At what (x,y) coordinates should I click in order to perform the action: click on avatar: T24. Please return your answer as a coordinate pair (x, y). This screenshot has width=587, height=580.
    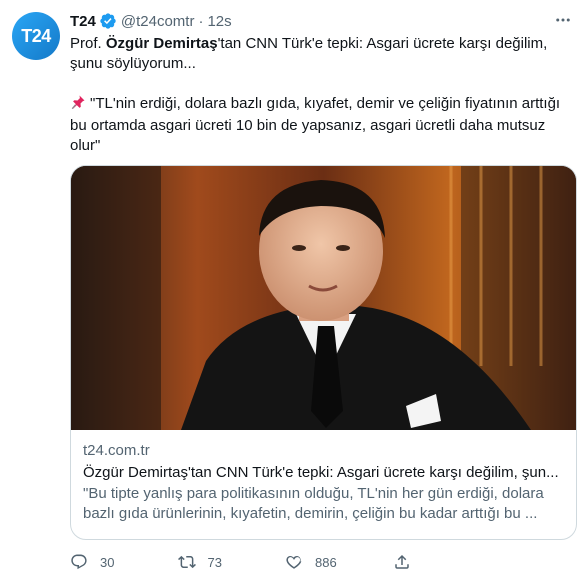
    Looking at the image, I should click on (36, 36).